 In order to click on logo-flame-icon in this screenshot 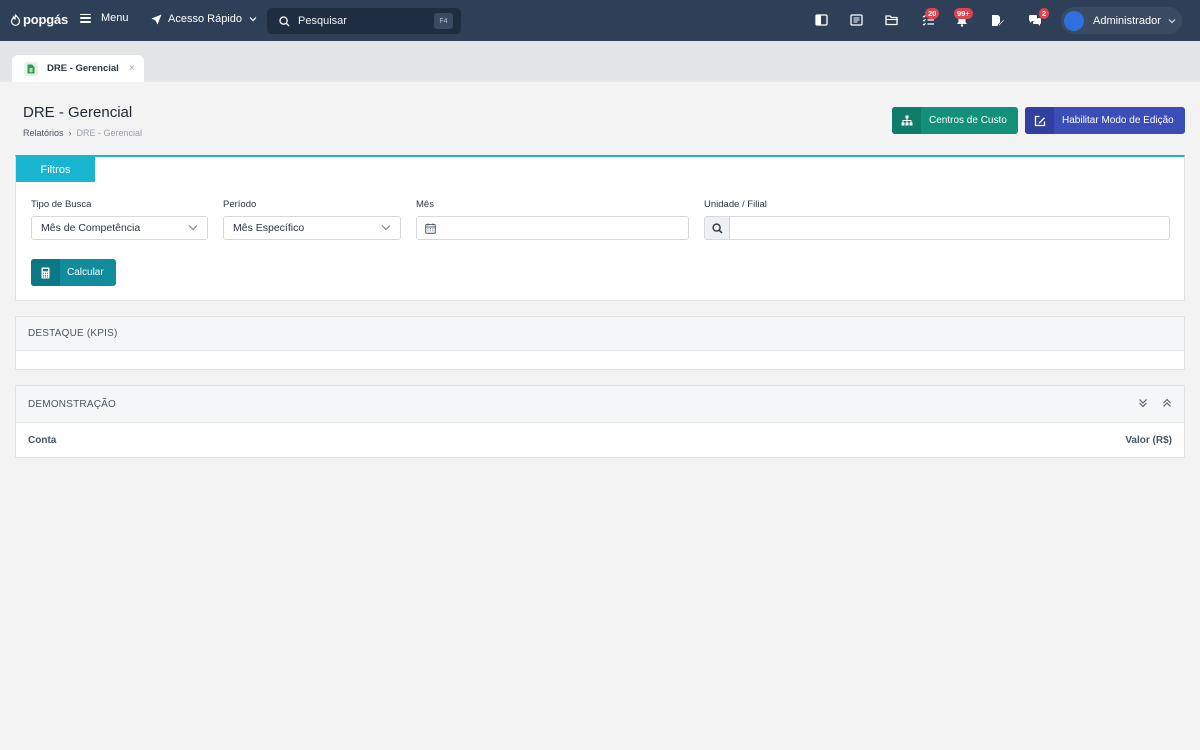, I will do `click(15, 19)`.